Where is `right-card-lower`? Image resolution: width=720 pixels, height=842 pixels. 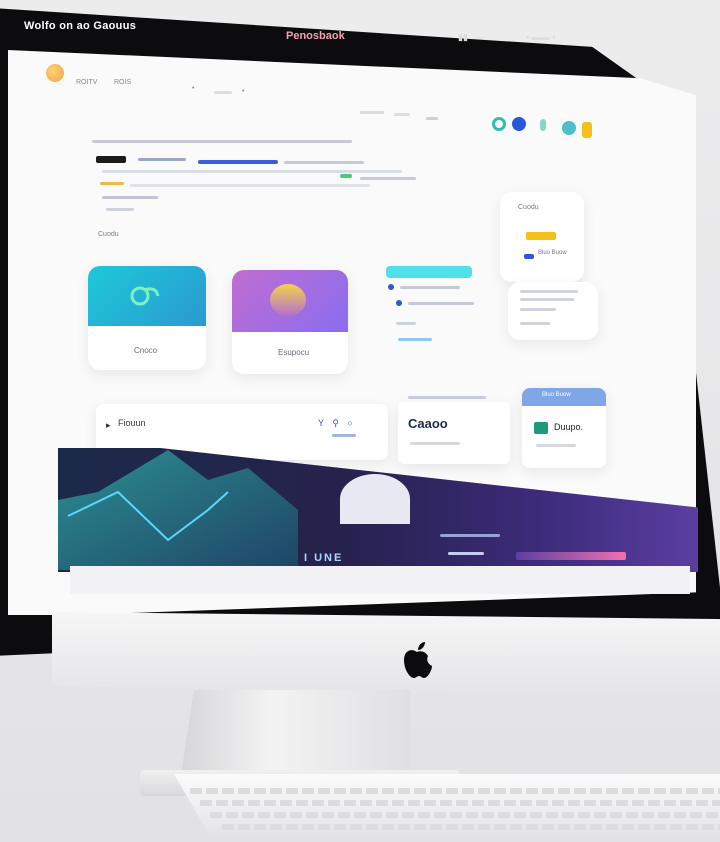 right-card-lower is located at coordinates (553, 311).